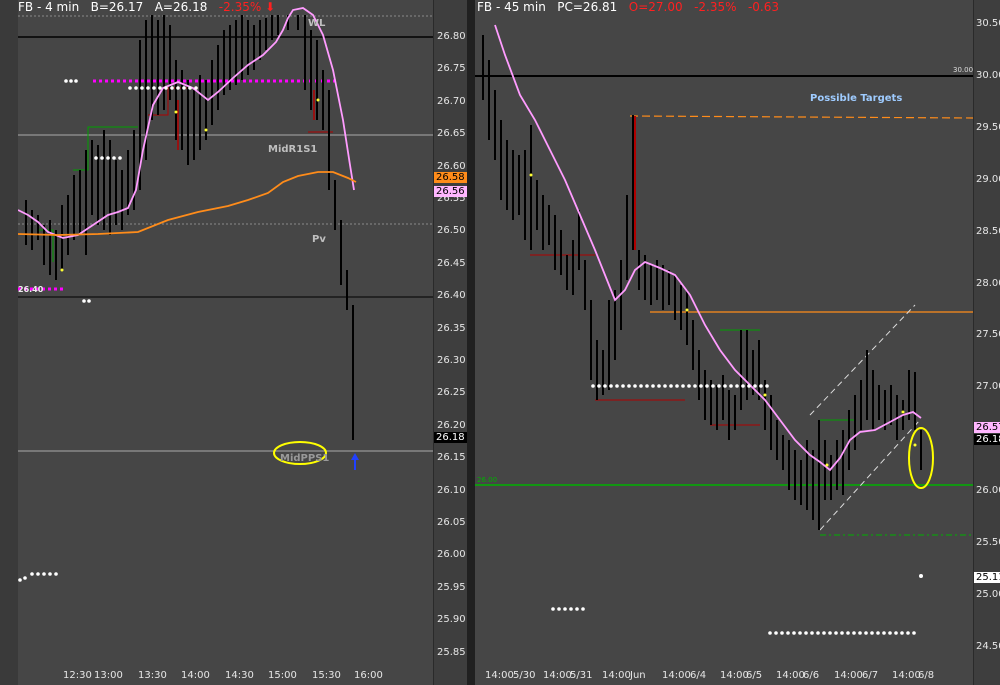 The height and width of the screenshot is (685, 1000). What do you see at coordinates (487, 480) in the screenshot?
I see `level-label-green: 26.00` at bounding box center [487, 480].